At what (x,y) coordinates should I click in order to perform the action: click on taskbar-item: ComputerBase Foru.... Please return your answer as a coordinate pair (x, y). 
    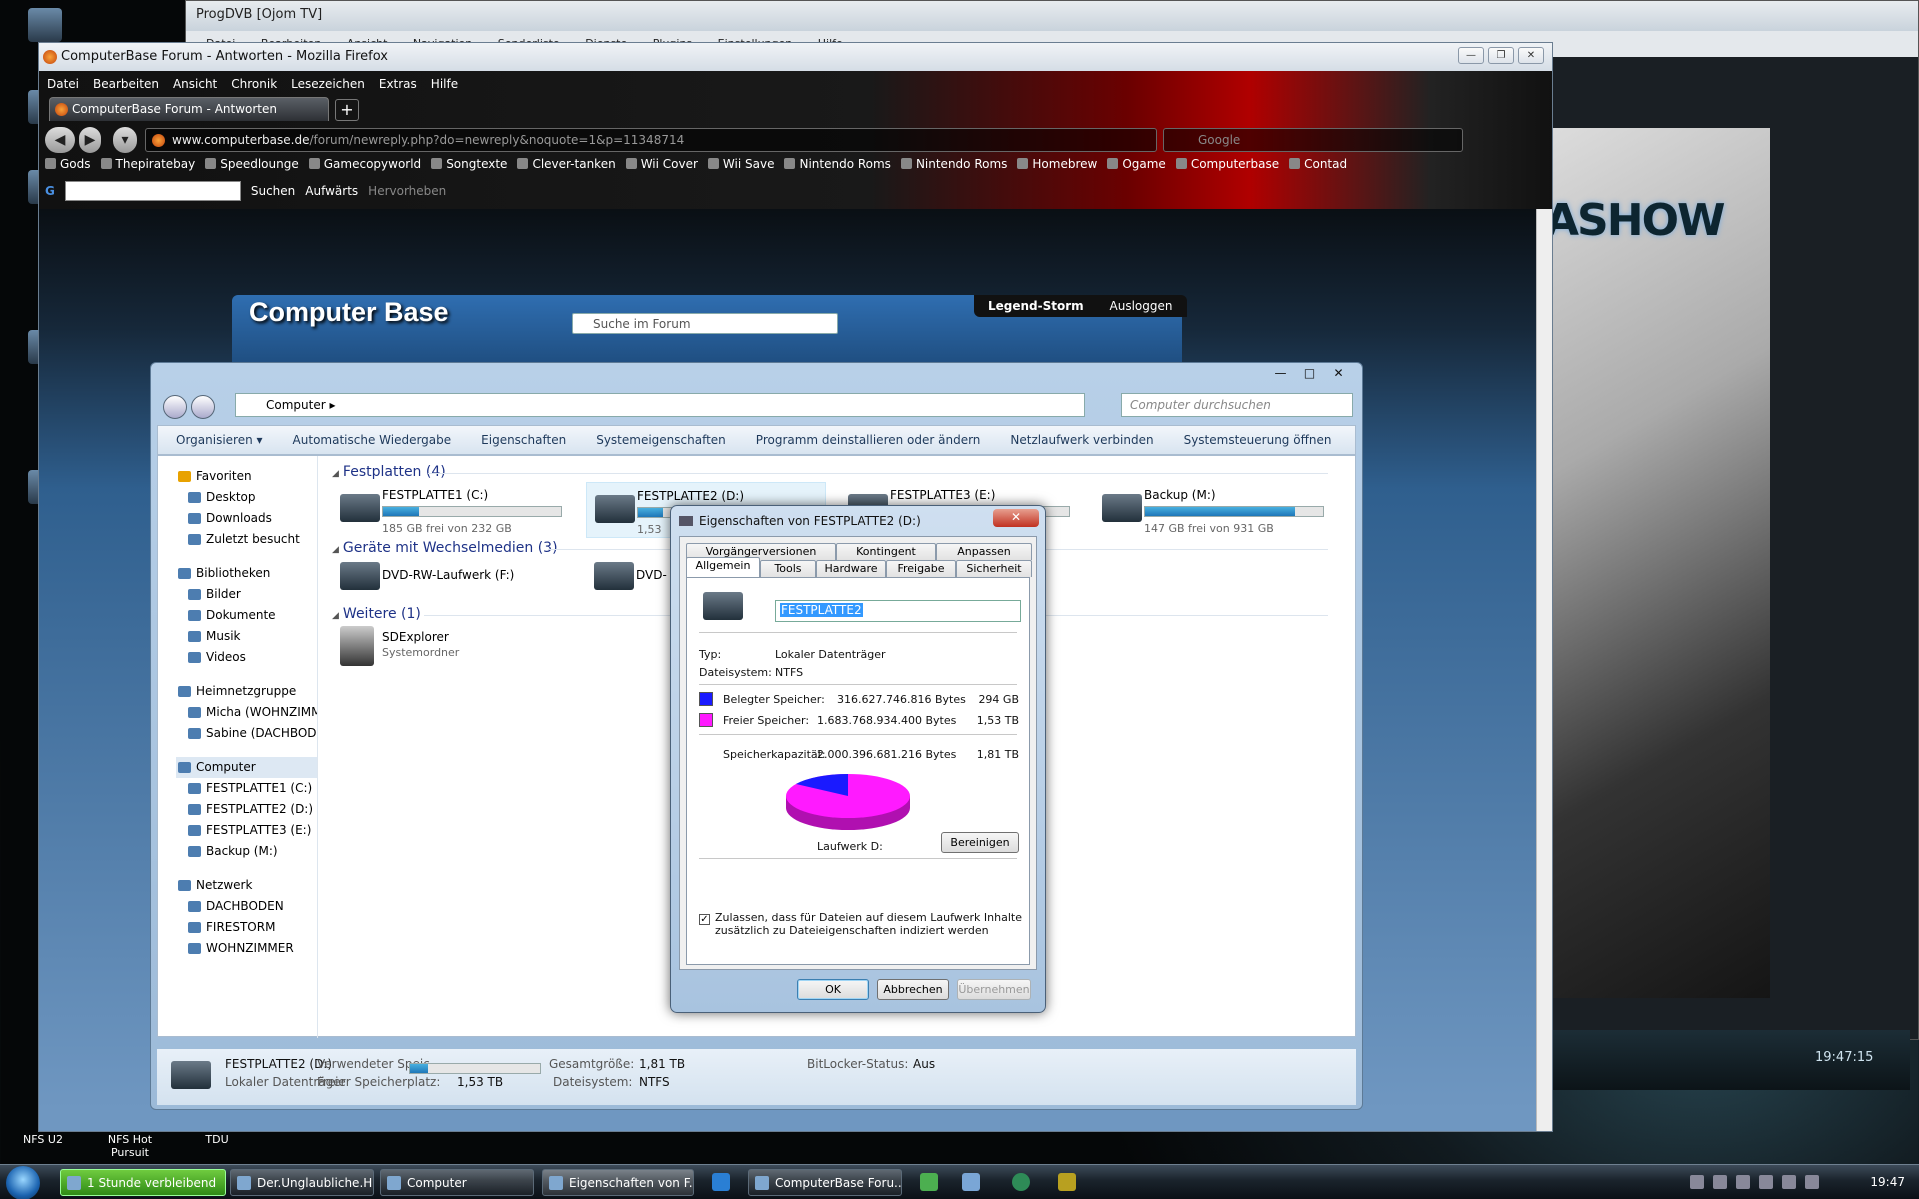
    Looking at the image, I should click on (825, 1182).